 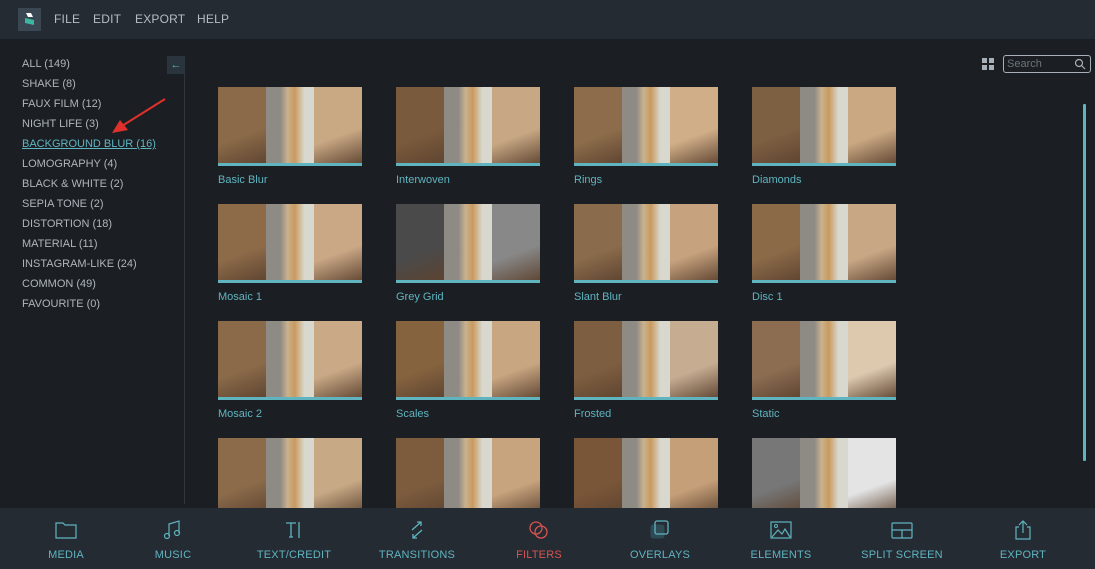 I want to click on category-item: DISTORTION (18), so click(x=67, y=224).